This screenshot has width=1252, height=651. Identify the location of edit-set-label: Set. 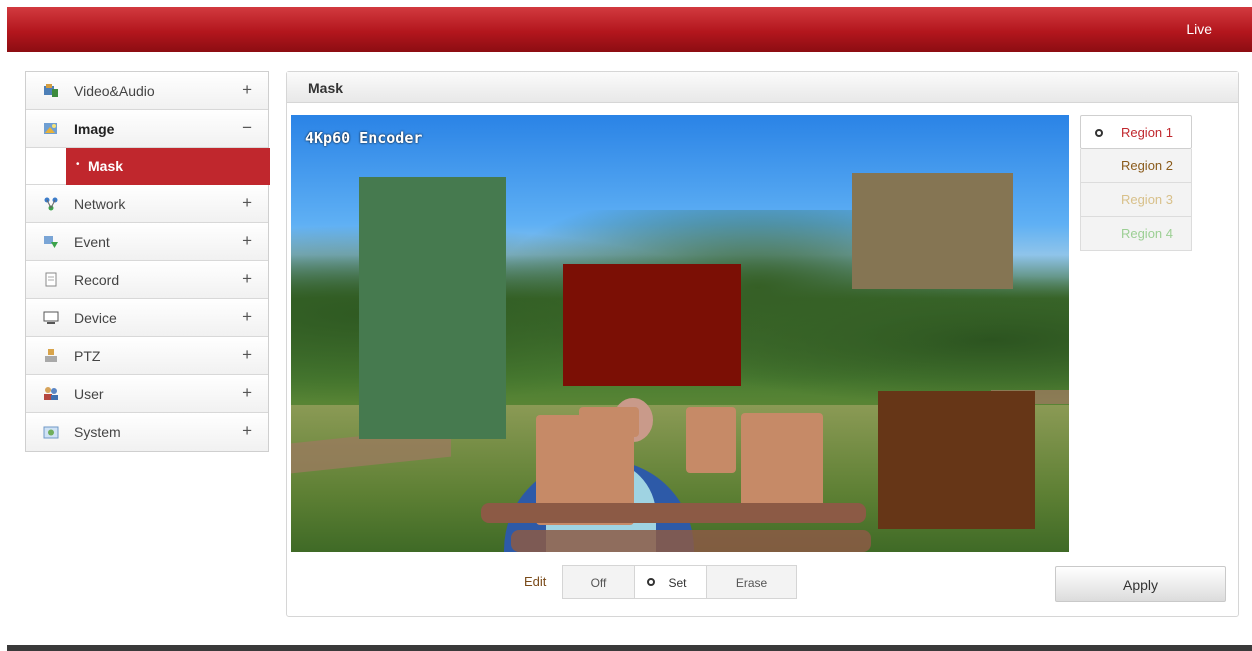
(677, 583).